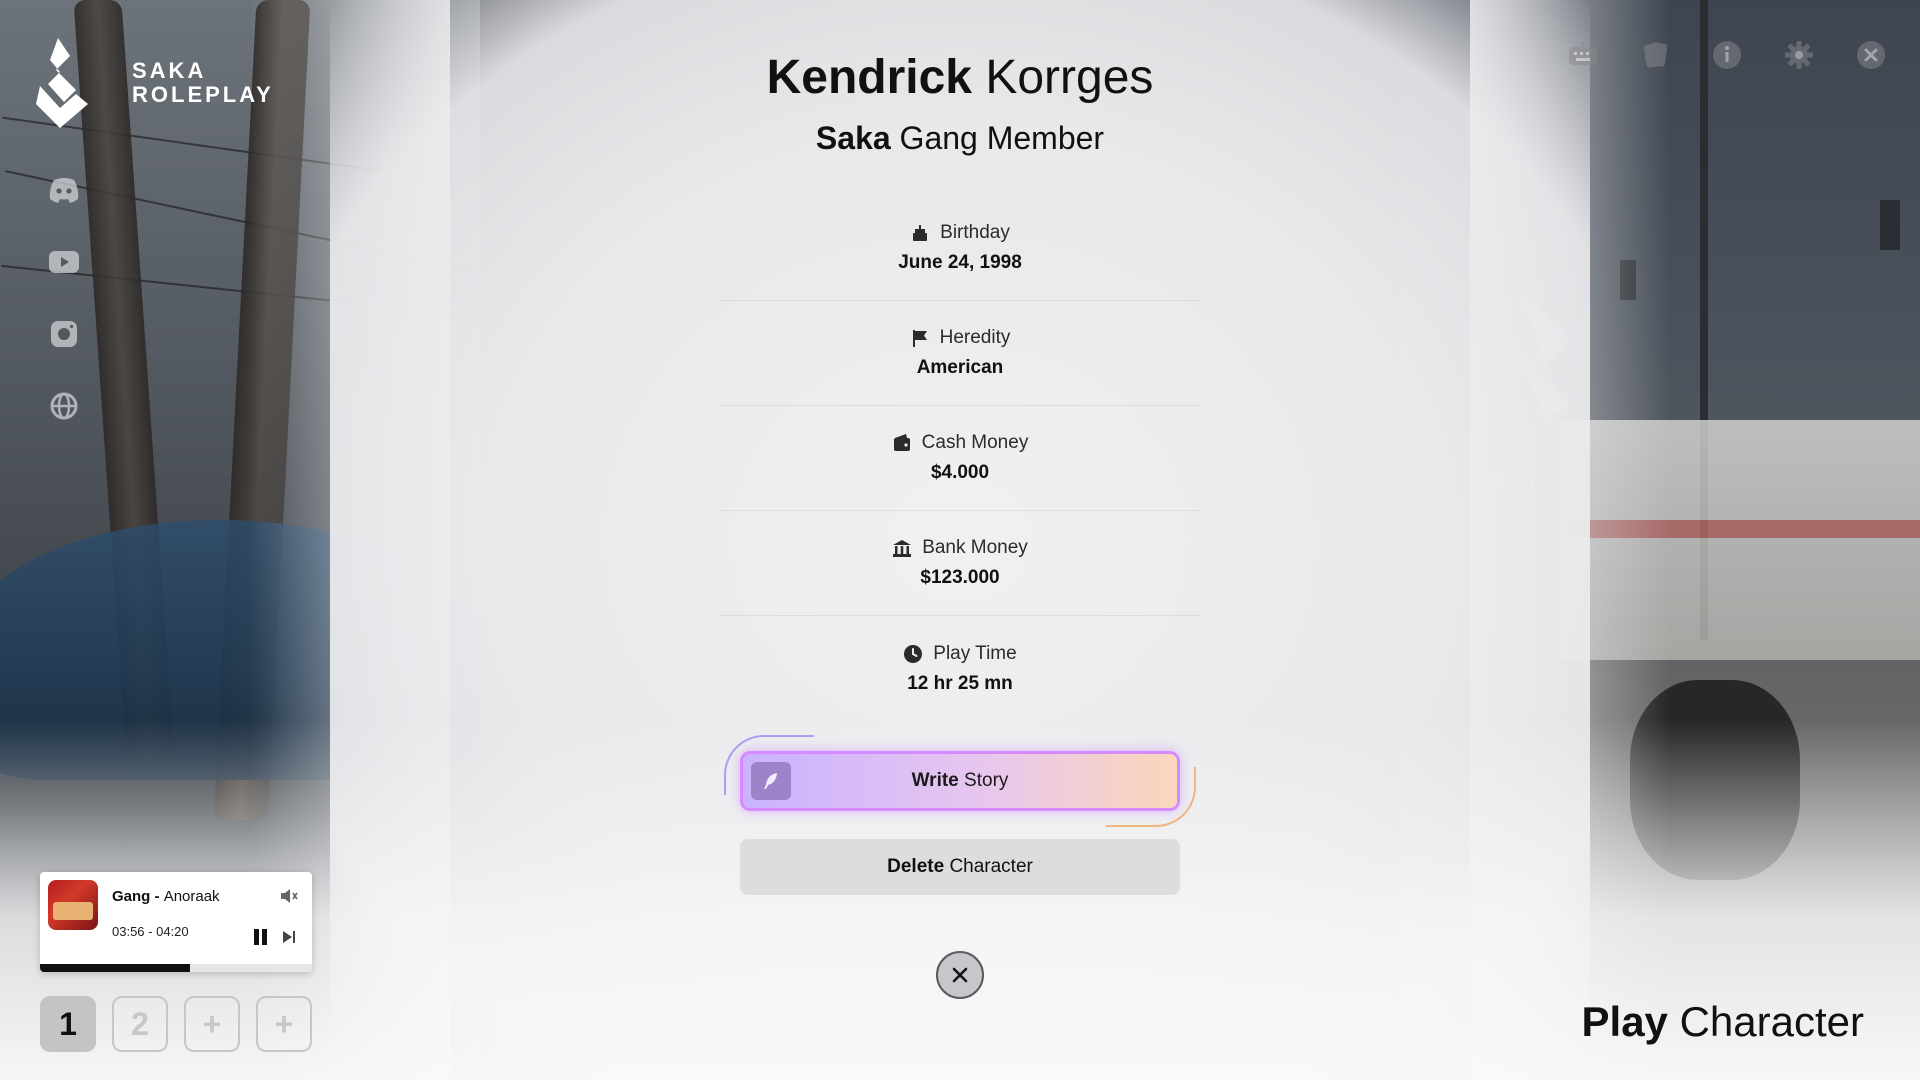 Image resolution: width=1920 pixels, height=1080 pixels. I want to click on brand-line1: SAKA, so click(169, 70).